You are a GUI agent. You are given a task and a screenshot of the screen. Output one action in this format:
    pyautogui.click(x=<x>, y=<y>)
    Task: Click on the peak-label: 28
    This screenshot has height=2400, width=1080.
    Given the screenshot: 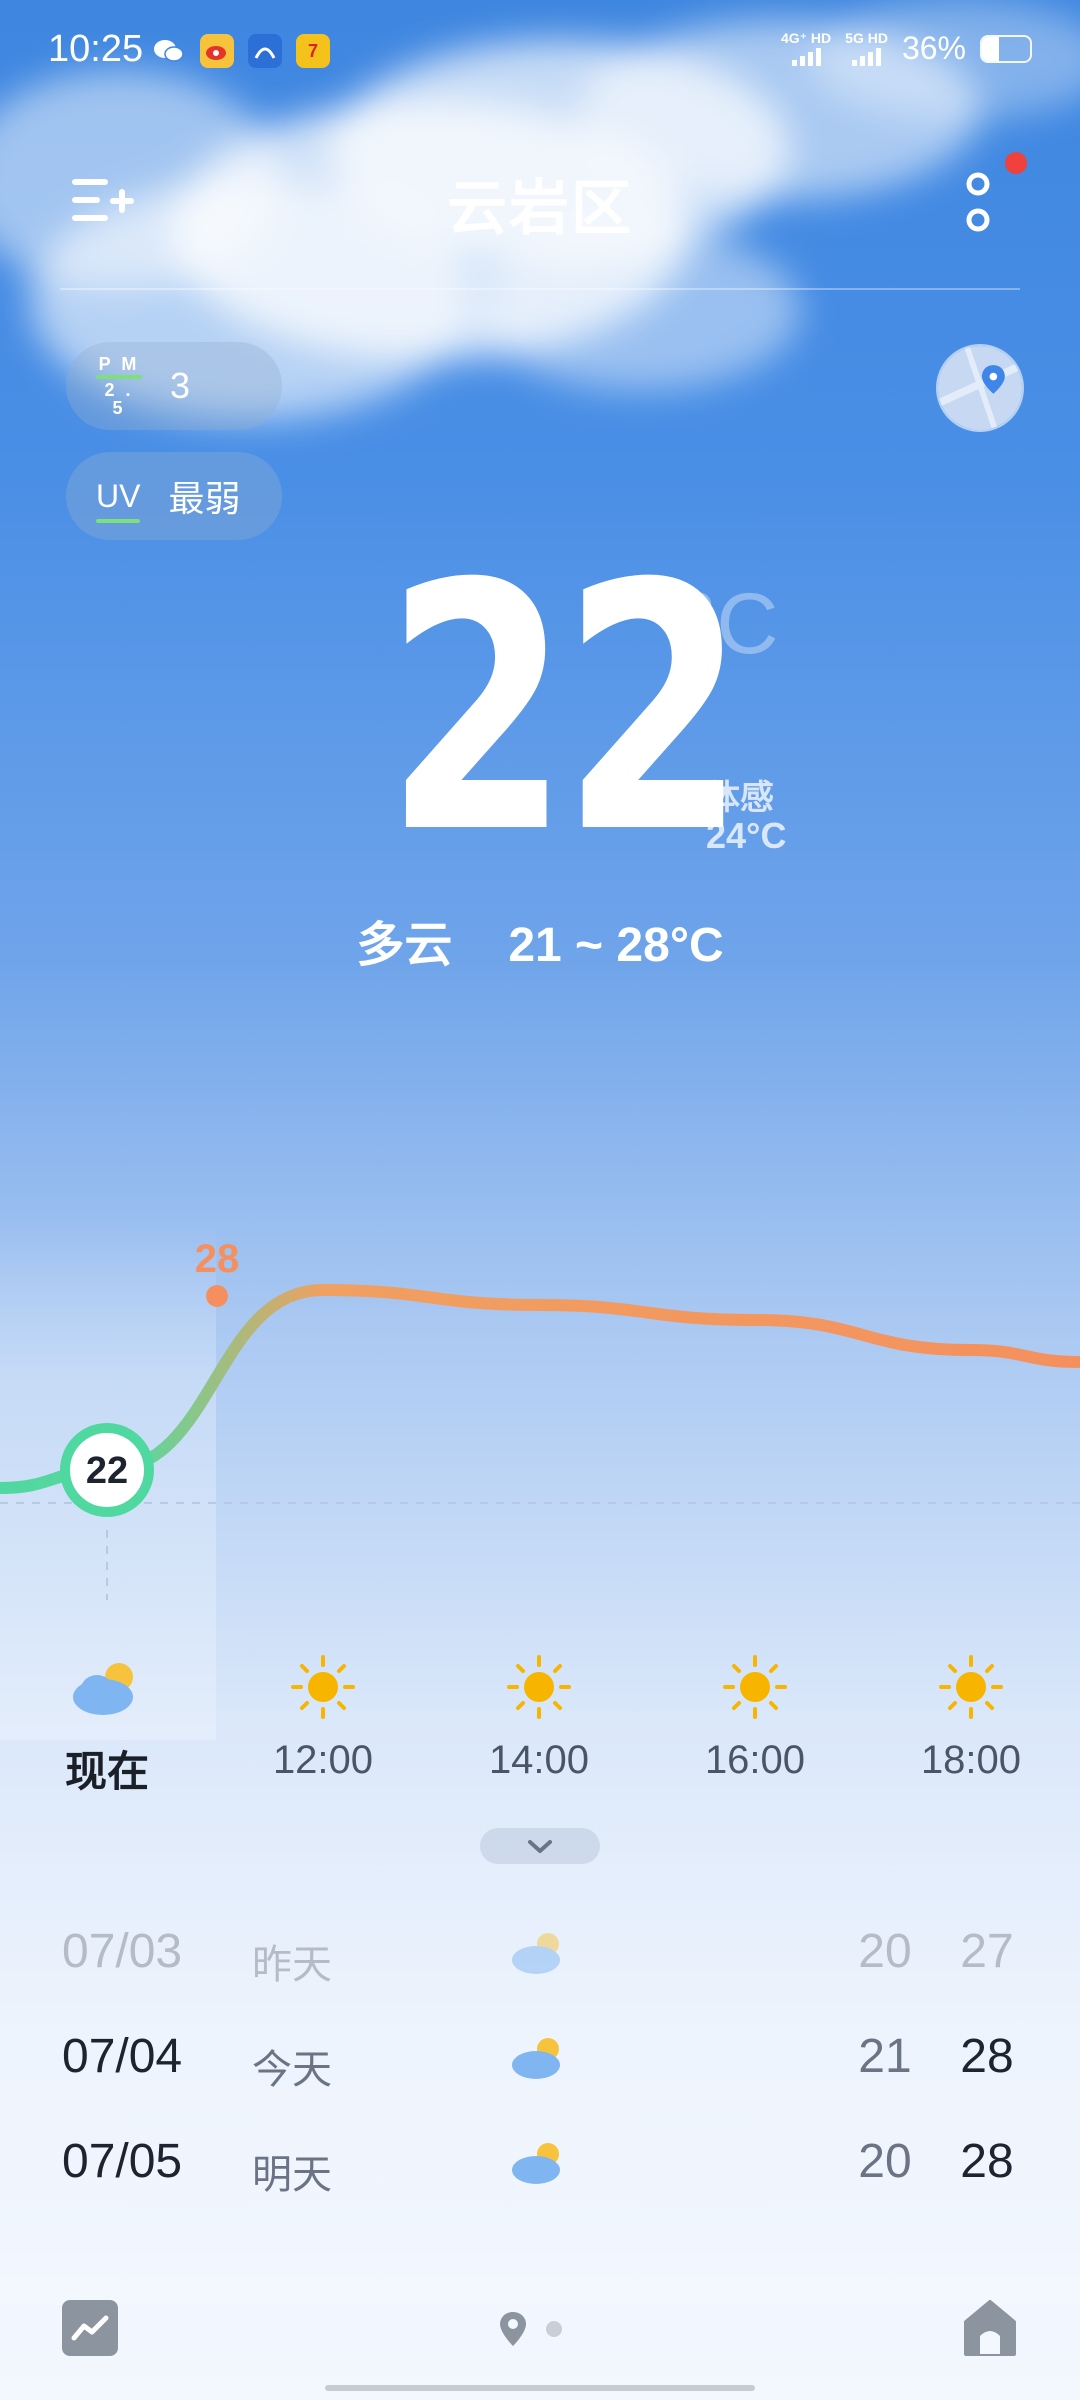 What is the action you would take?
    pyautogui.click(x=217, y=1259)
    